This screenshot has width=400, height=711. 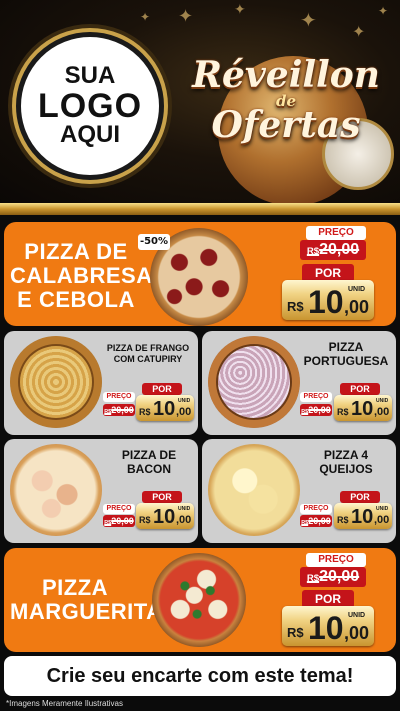 I want to click on product-name: PIZZA DE FRANGO COM CATUPIRY, so click(x=148, y=354).